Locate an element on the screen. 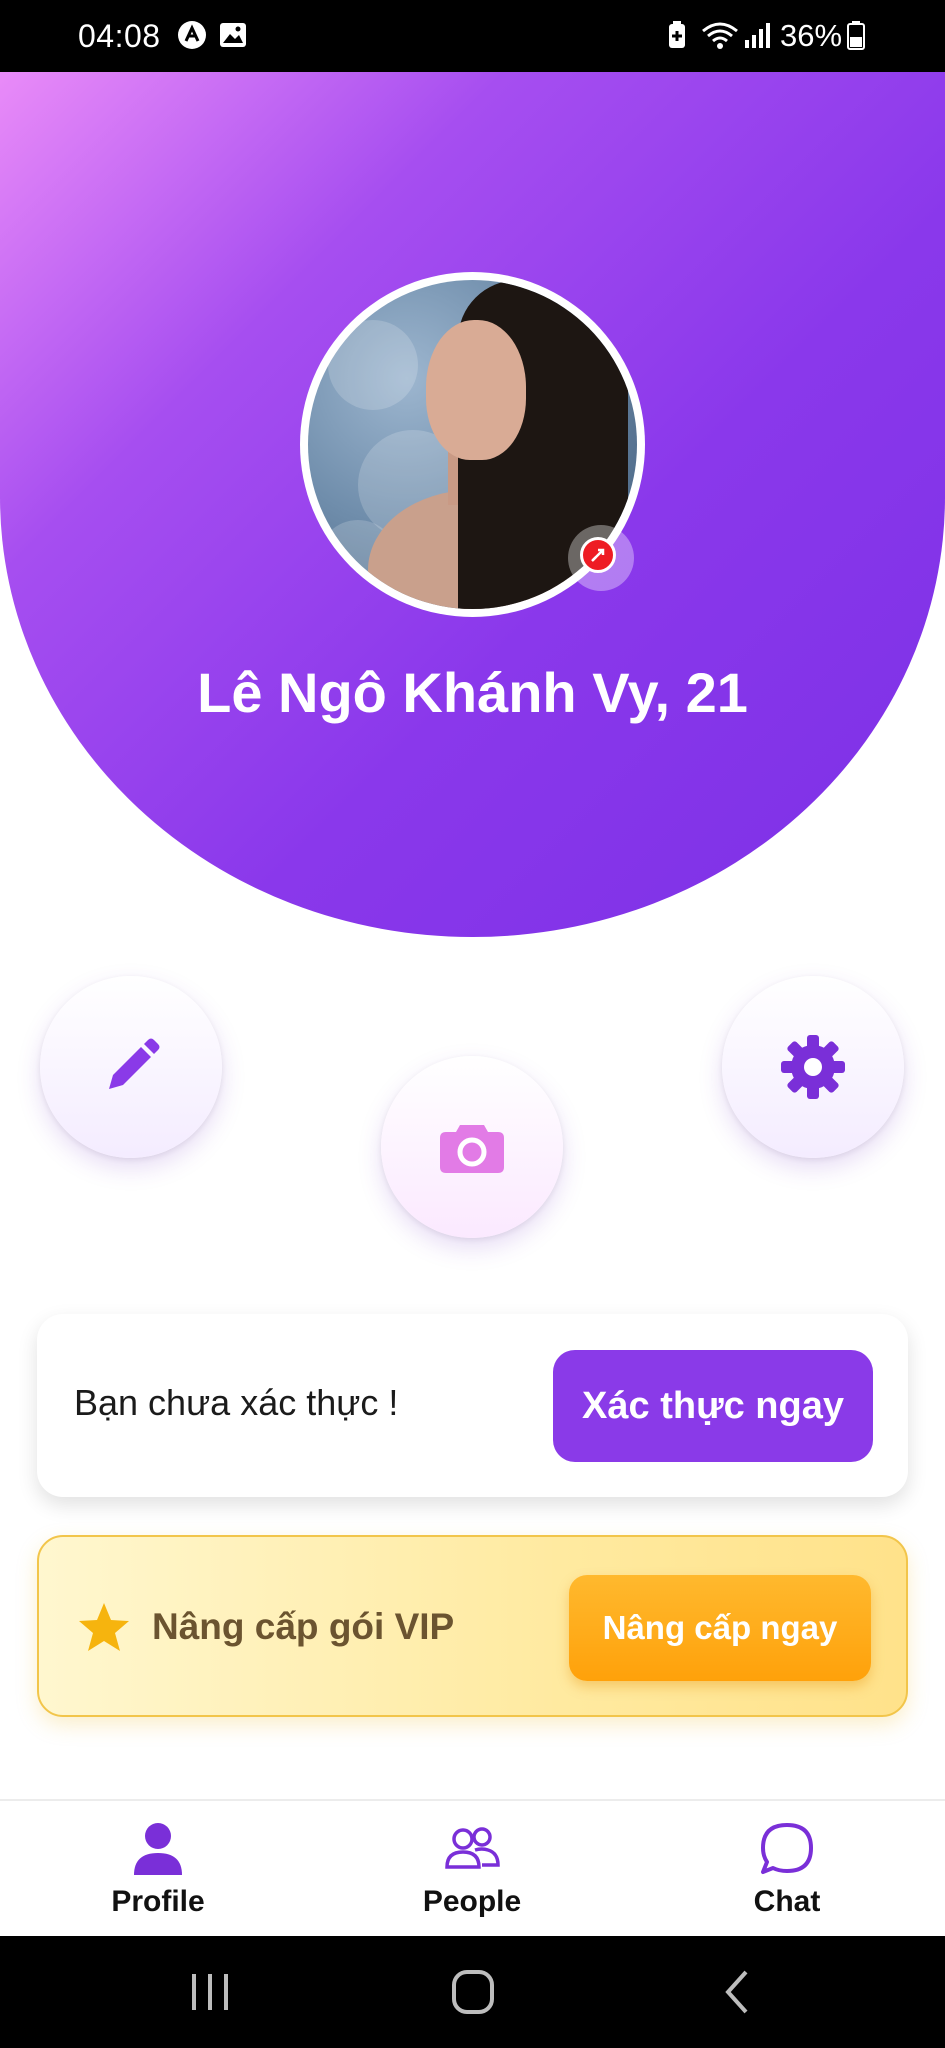  pencil-icon is located at coordinates (134, 1063).